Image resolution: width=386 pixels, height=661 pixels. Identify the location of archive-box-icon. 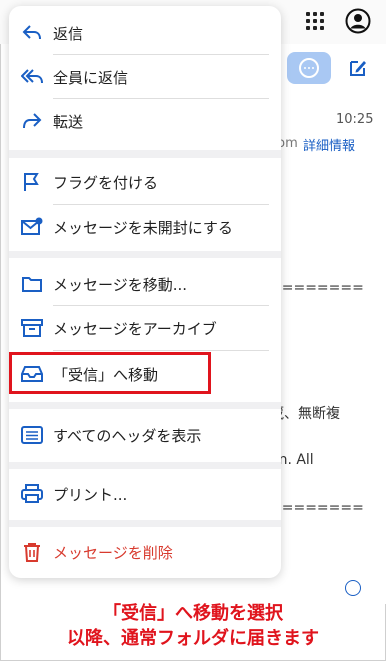
(32, 328).